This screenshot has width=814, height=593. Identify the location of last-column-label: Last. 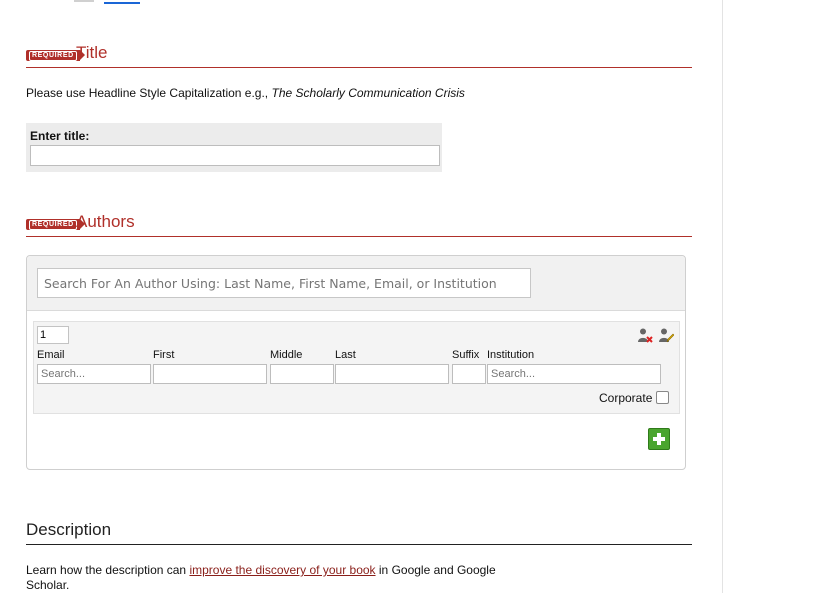
(345, 355).